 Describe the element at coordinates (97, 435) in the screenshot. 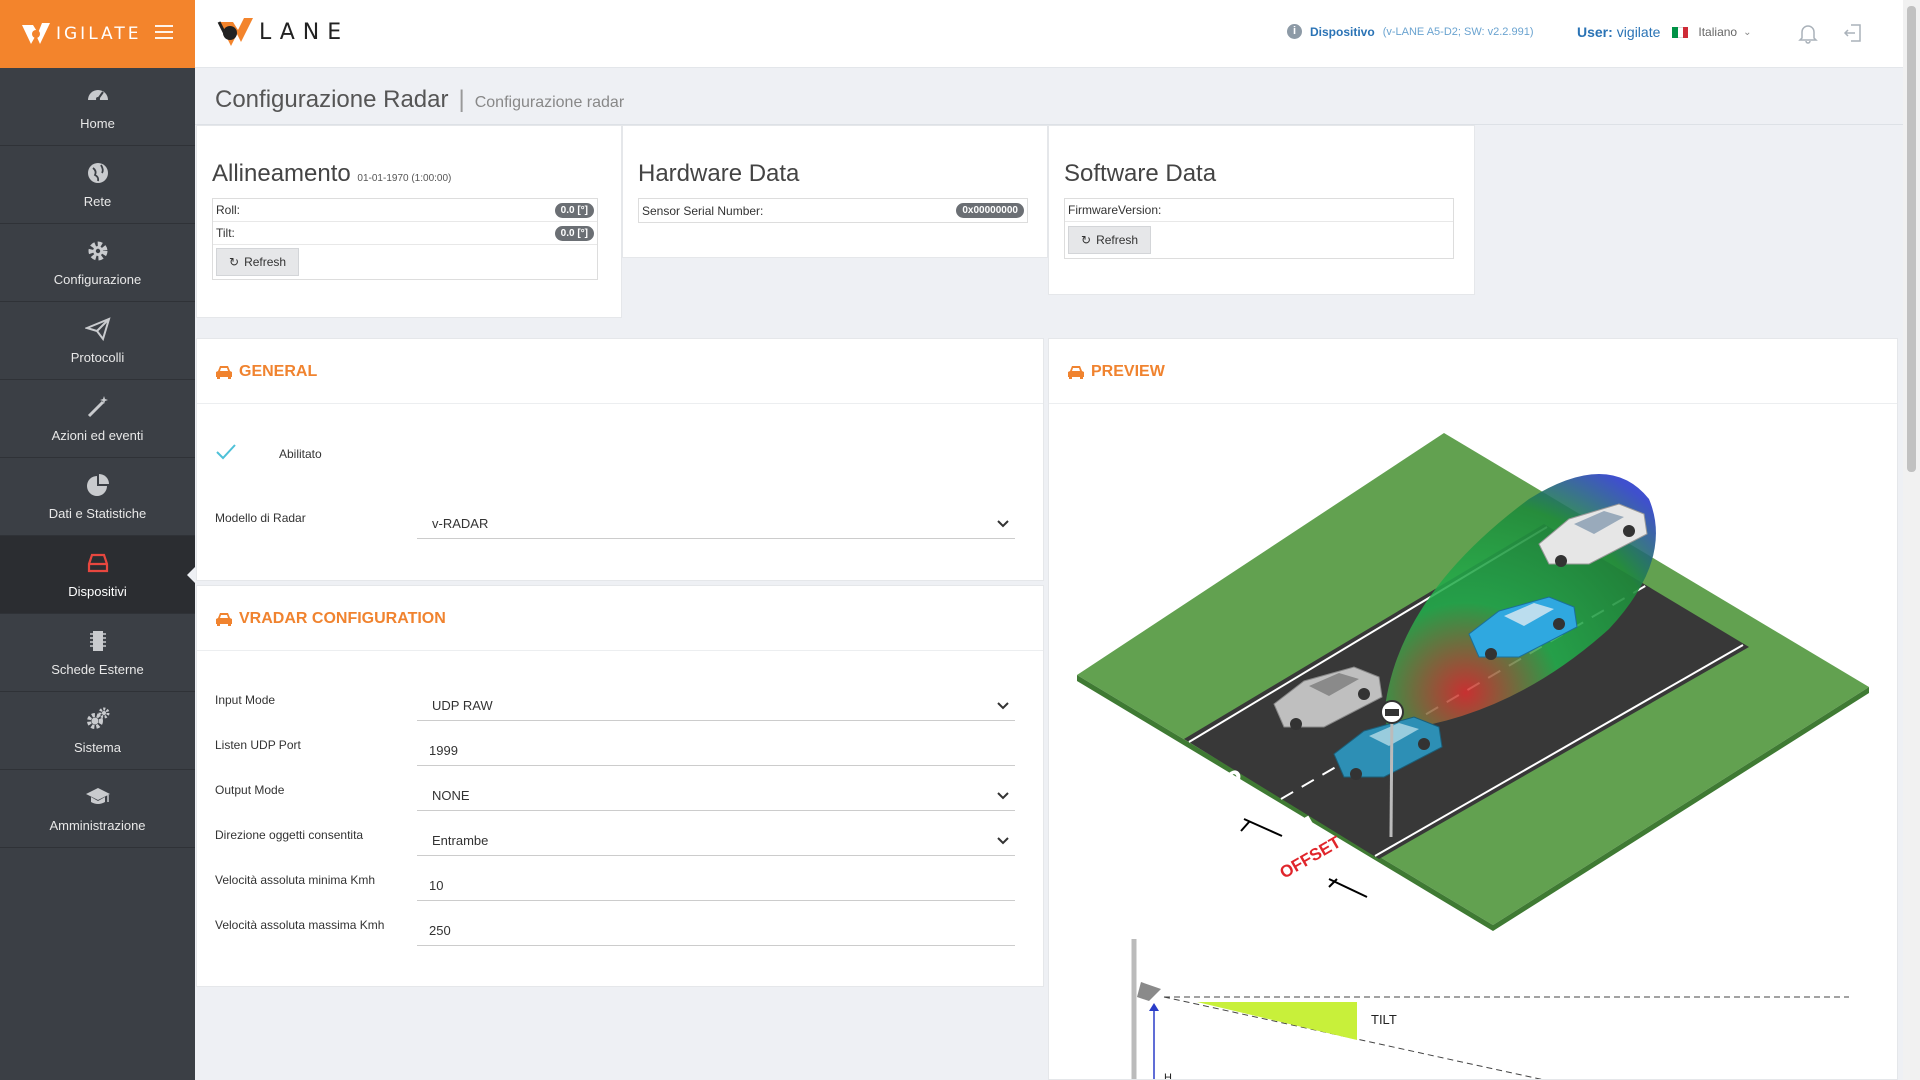

I see `sidebar-item-label: Azioni ed eventi` at that location.